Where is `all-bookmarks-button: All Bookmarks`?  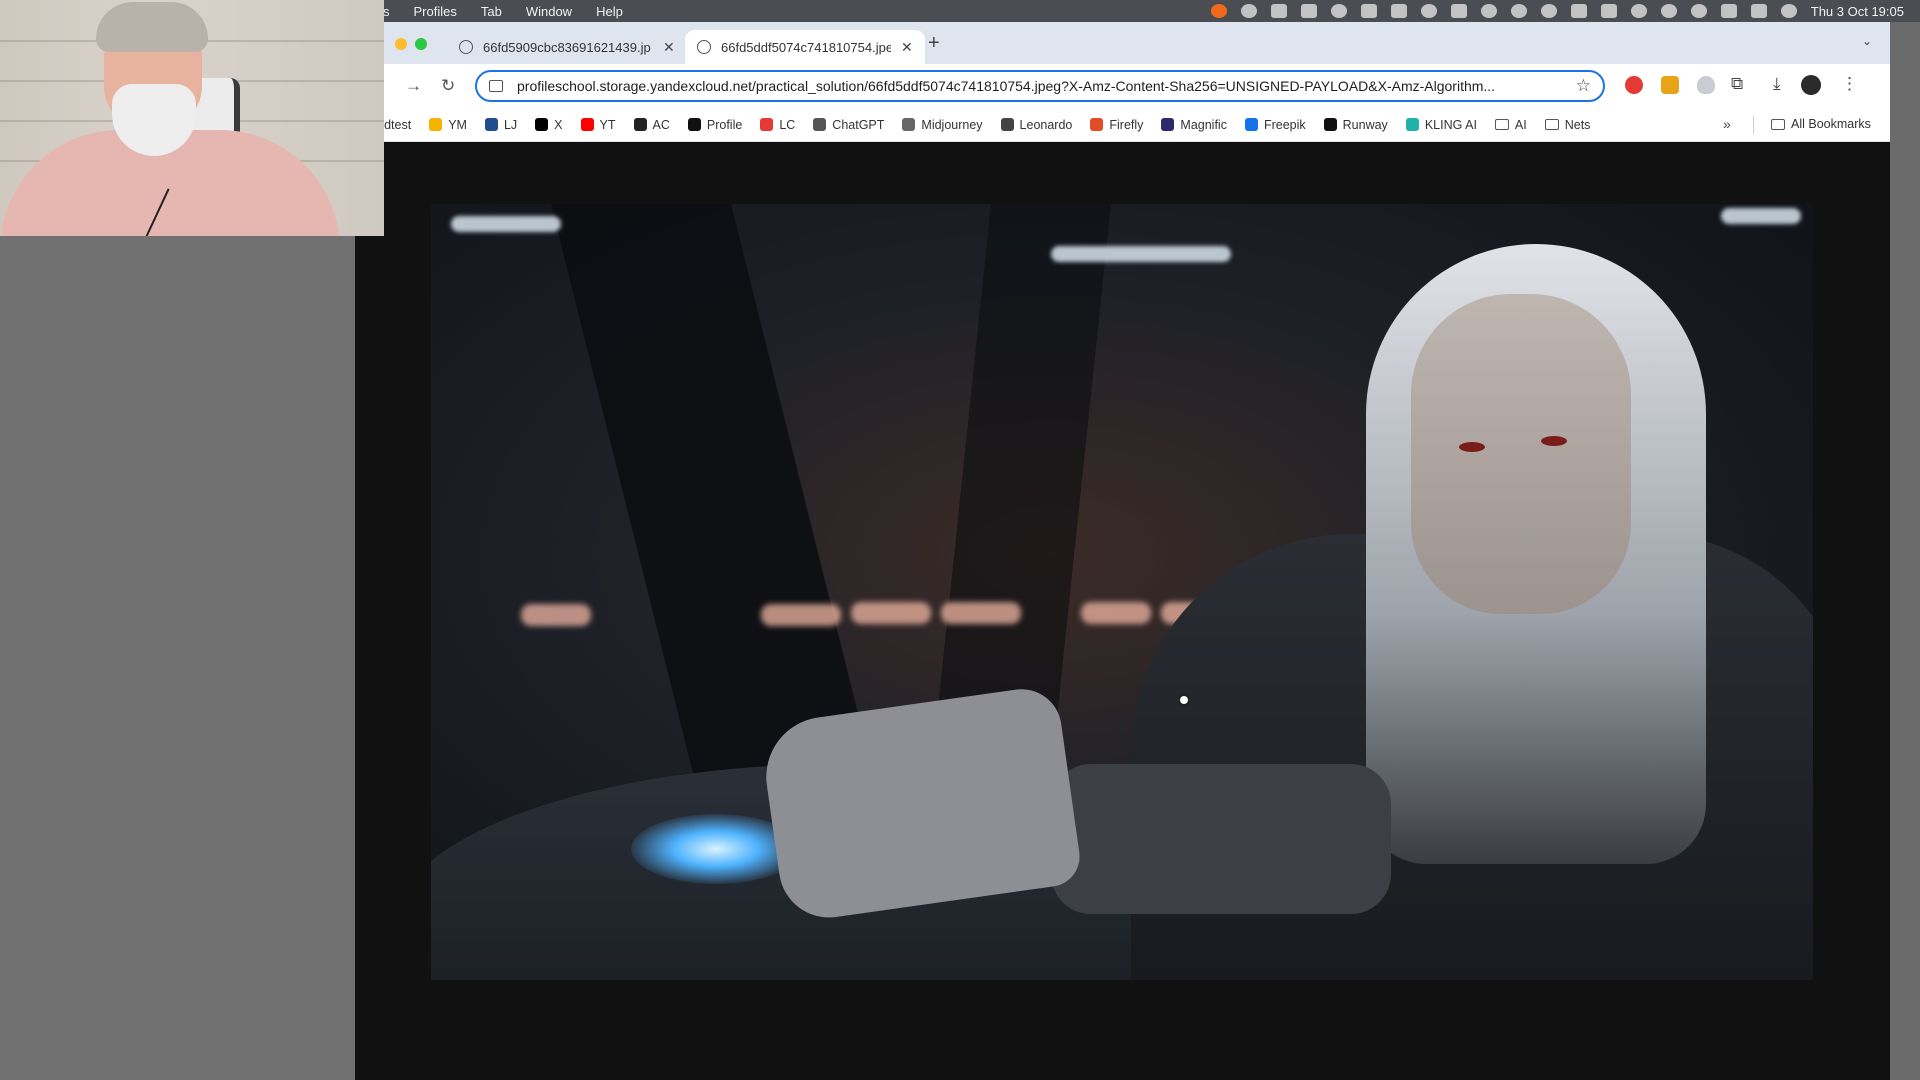
all-bookmarks-button: All Bookmarks is located at coordinates (1821, 124).